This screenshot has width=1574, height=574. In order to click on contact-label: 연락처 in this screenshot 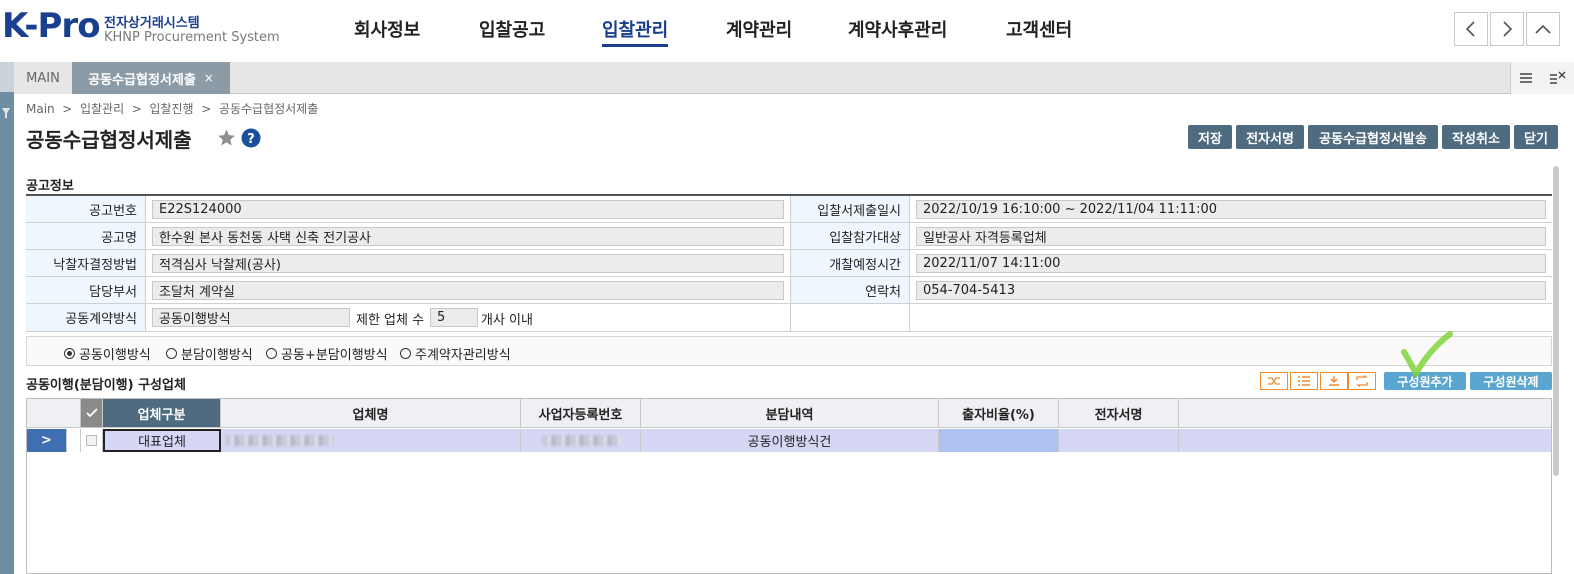, I will do `click(850, 290)`.